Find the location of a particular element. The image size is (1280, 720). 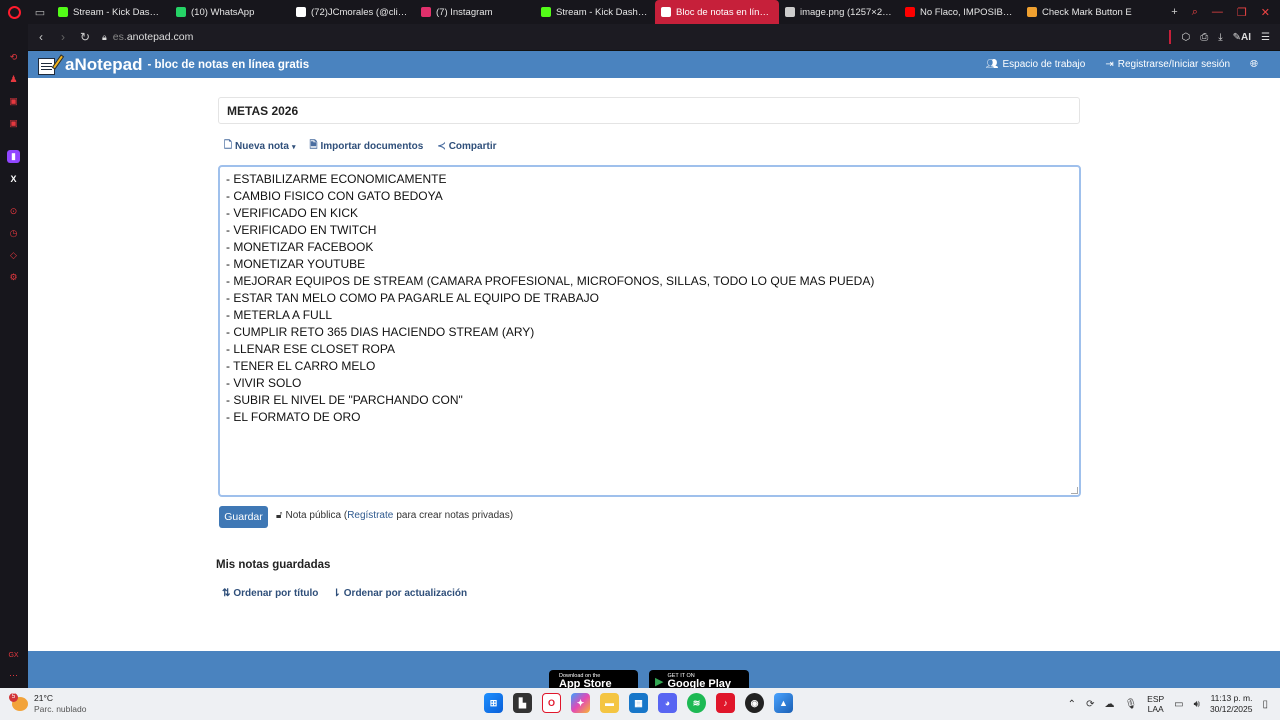

clock: 11:13 p. m. 30/12/2025 is located at coordinates (1231, 704).